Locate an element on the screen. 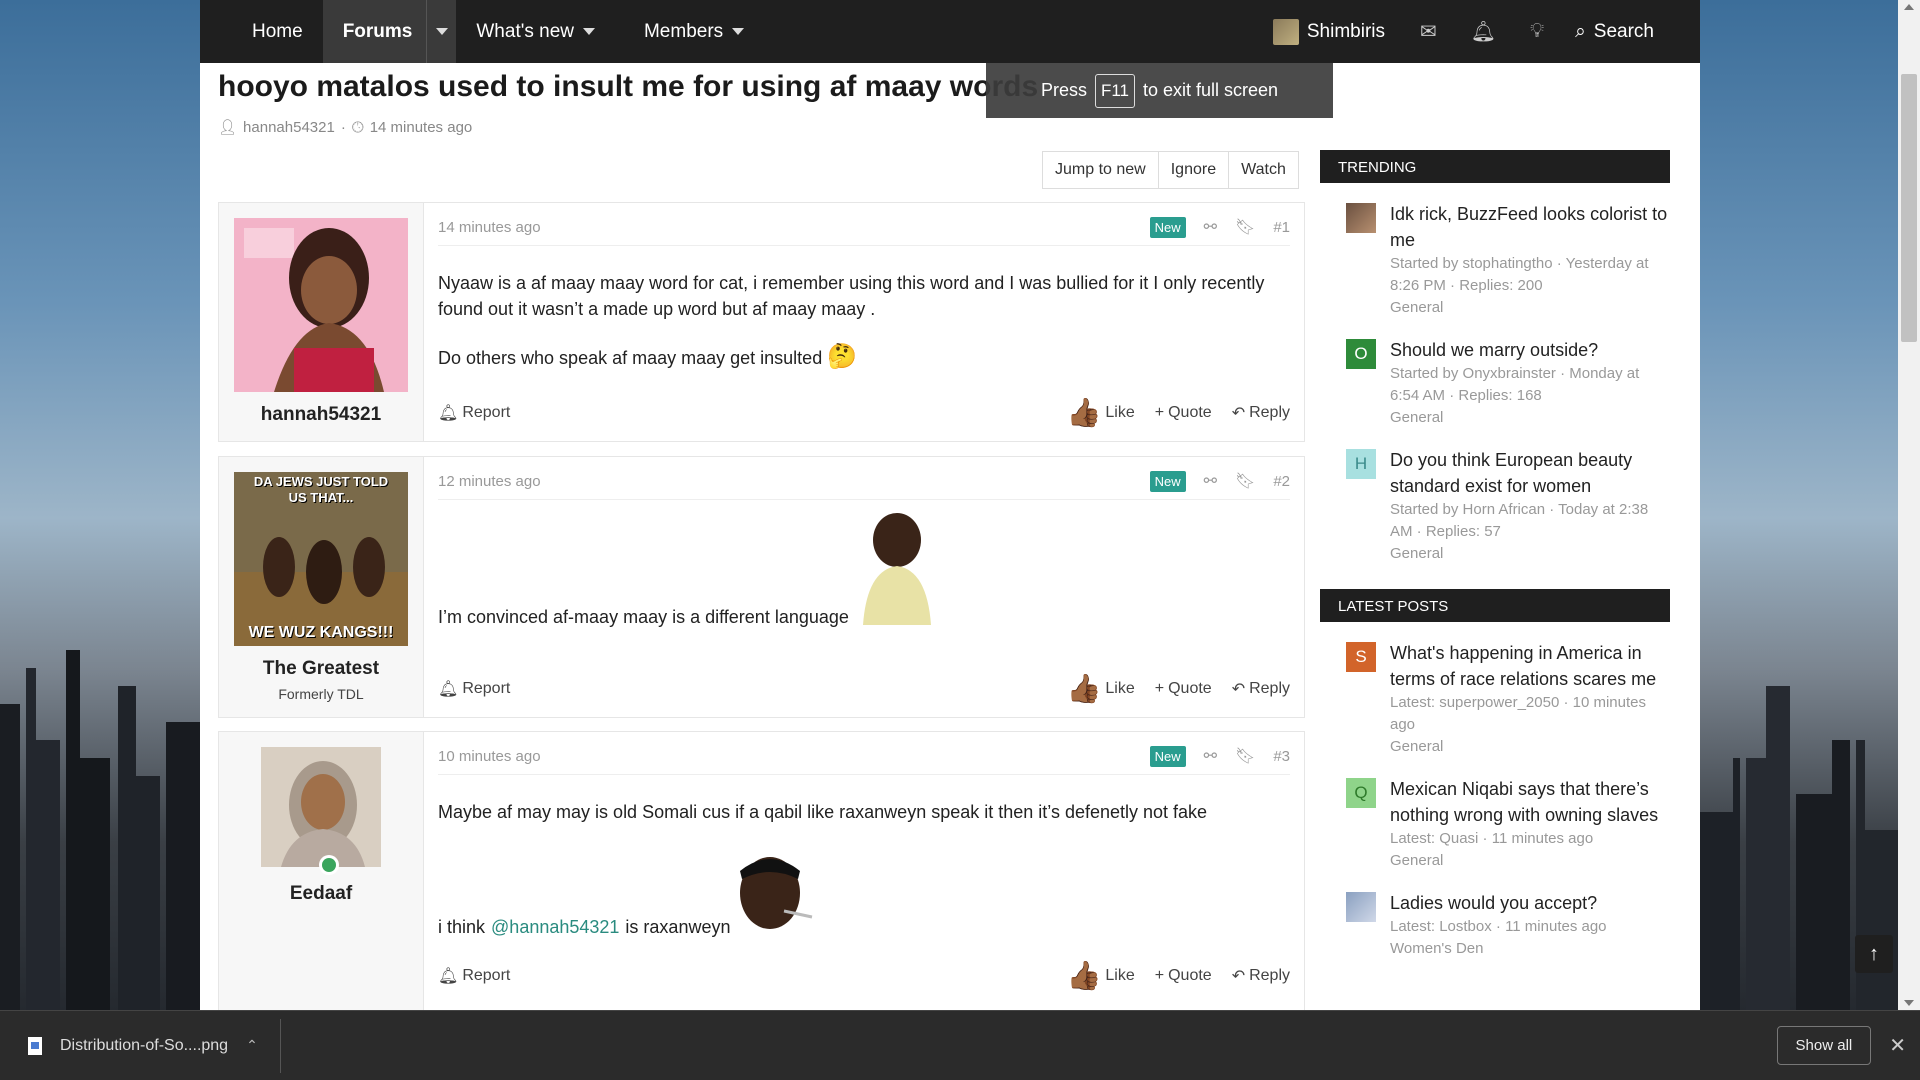  scroll-to-top-button: ↑ is located at coordinates (1874, 954).